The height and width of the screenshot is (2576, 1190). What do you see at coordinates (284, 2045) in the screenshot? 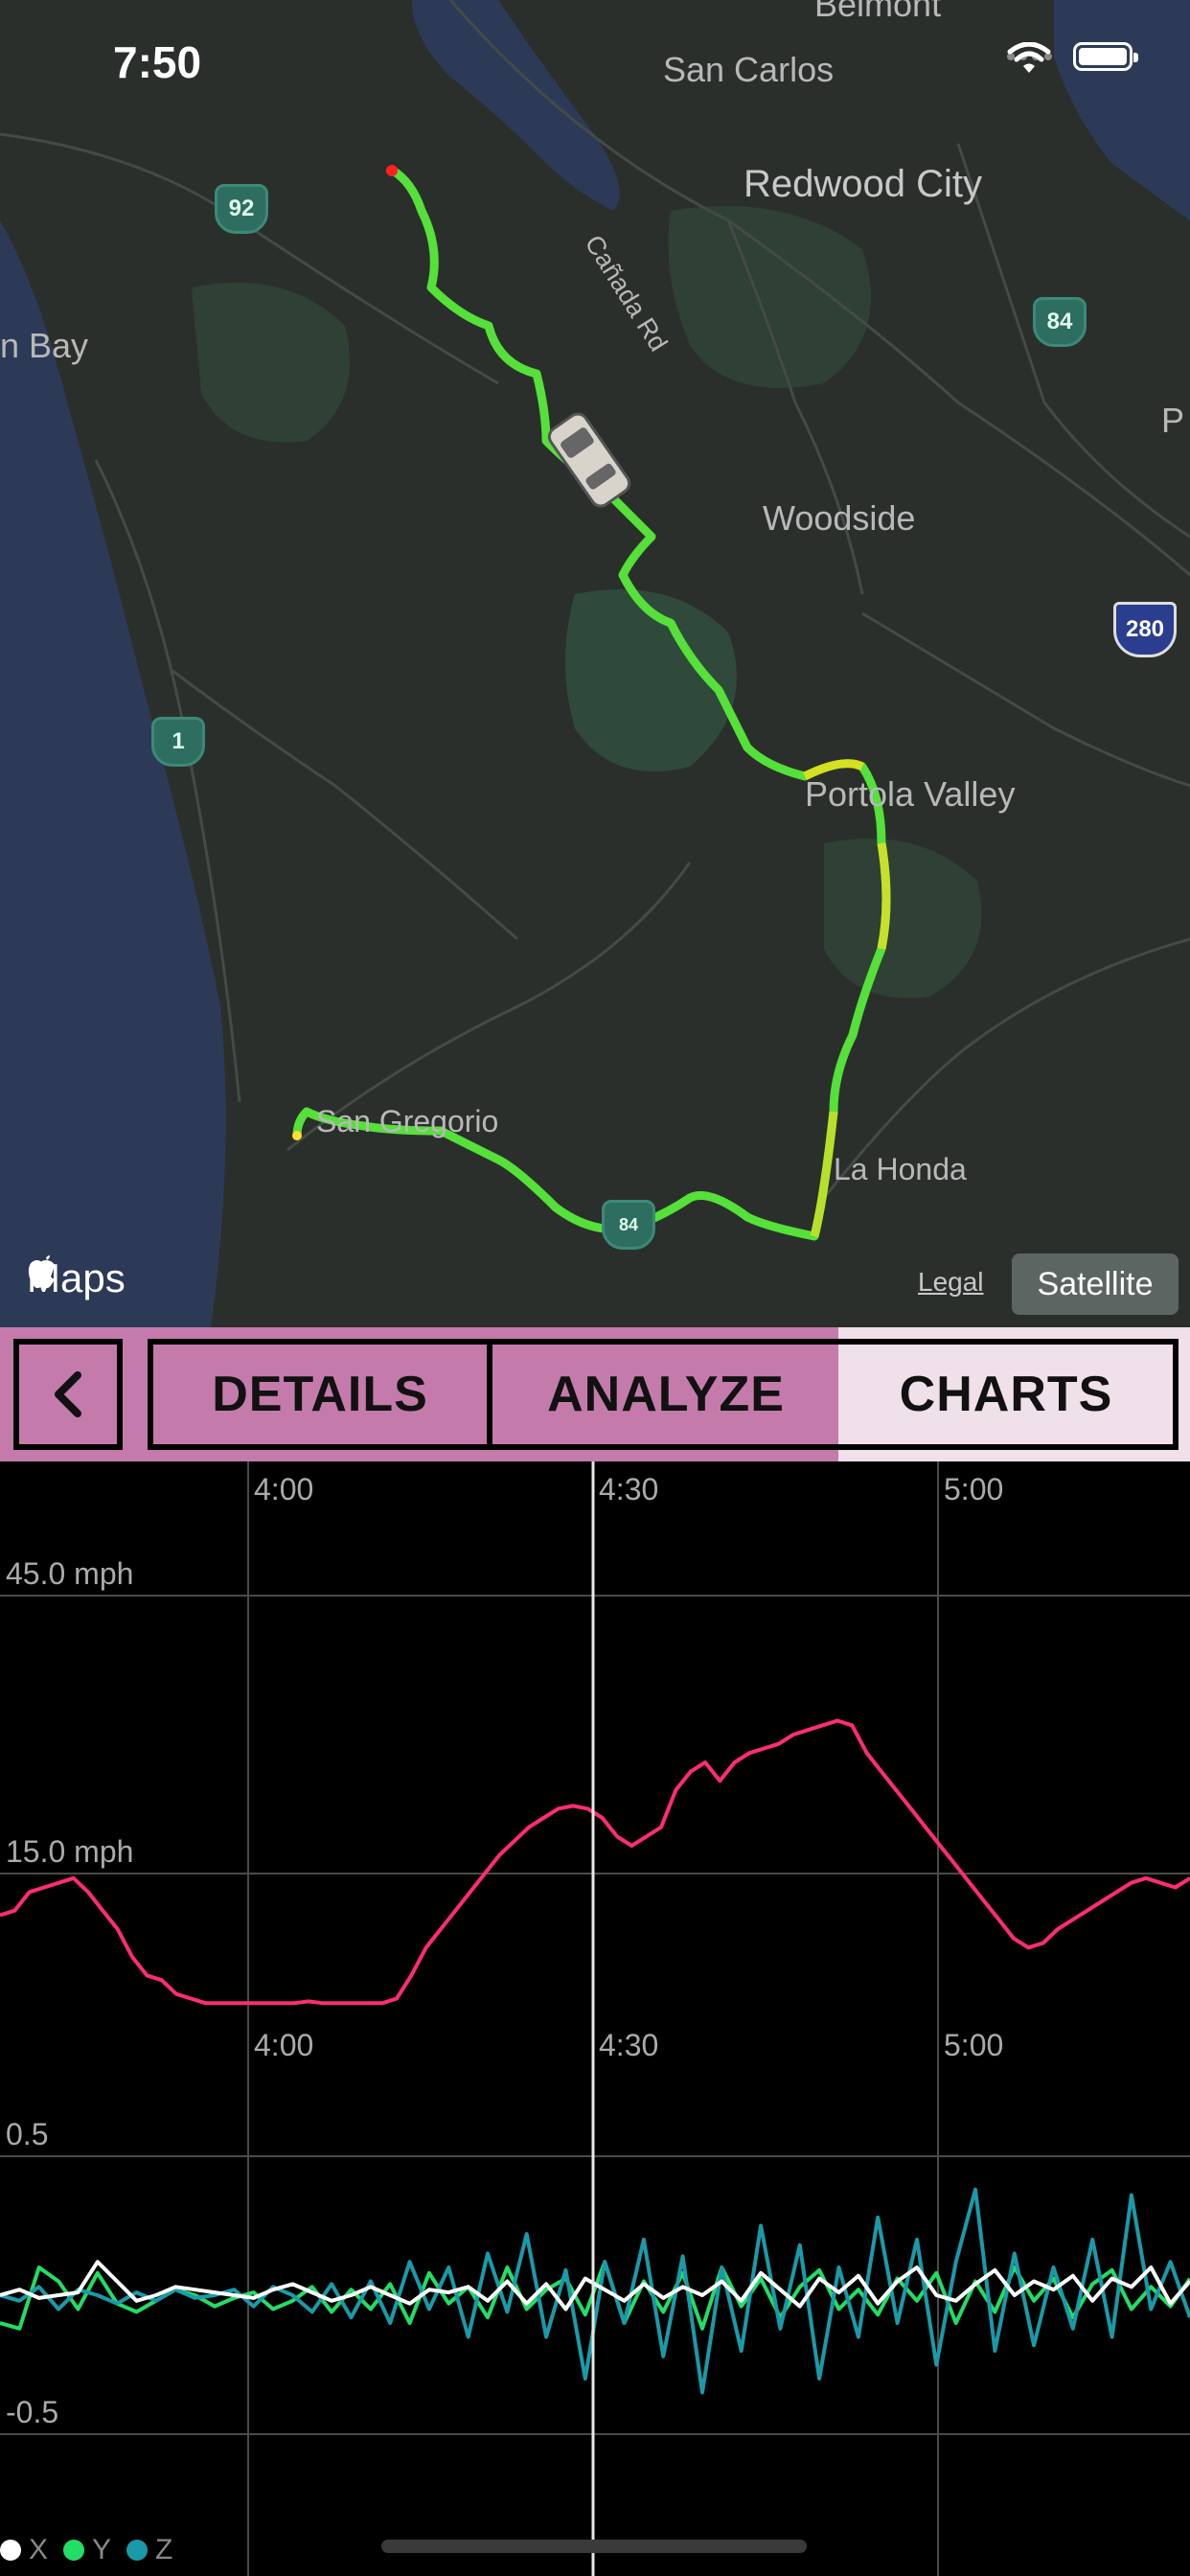
I see `accel-x-tick-label: 4:00` at bounding box center [284, 2045].